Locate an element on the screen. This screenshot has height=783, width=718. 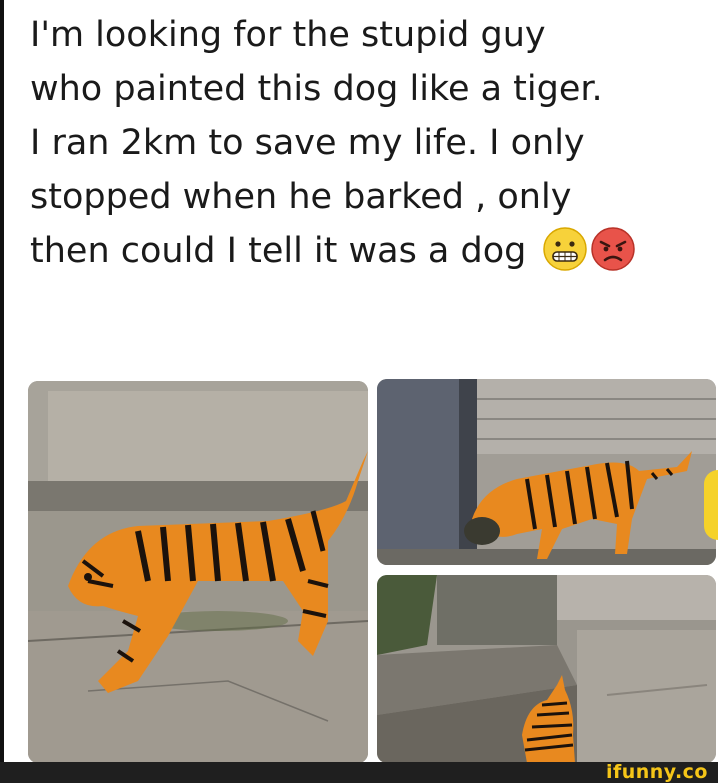
caption-line-5-text: then could I tell it was a dog is located at coordinates (278, 251).